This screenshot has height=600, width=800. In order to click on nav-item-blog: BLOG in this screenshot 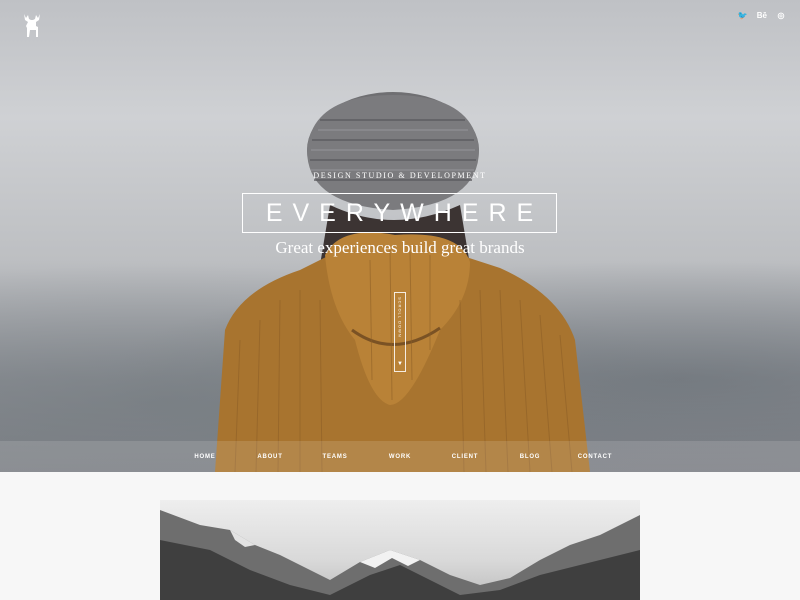, I will do `click(530, 457)`.